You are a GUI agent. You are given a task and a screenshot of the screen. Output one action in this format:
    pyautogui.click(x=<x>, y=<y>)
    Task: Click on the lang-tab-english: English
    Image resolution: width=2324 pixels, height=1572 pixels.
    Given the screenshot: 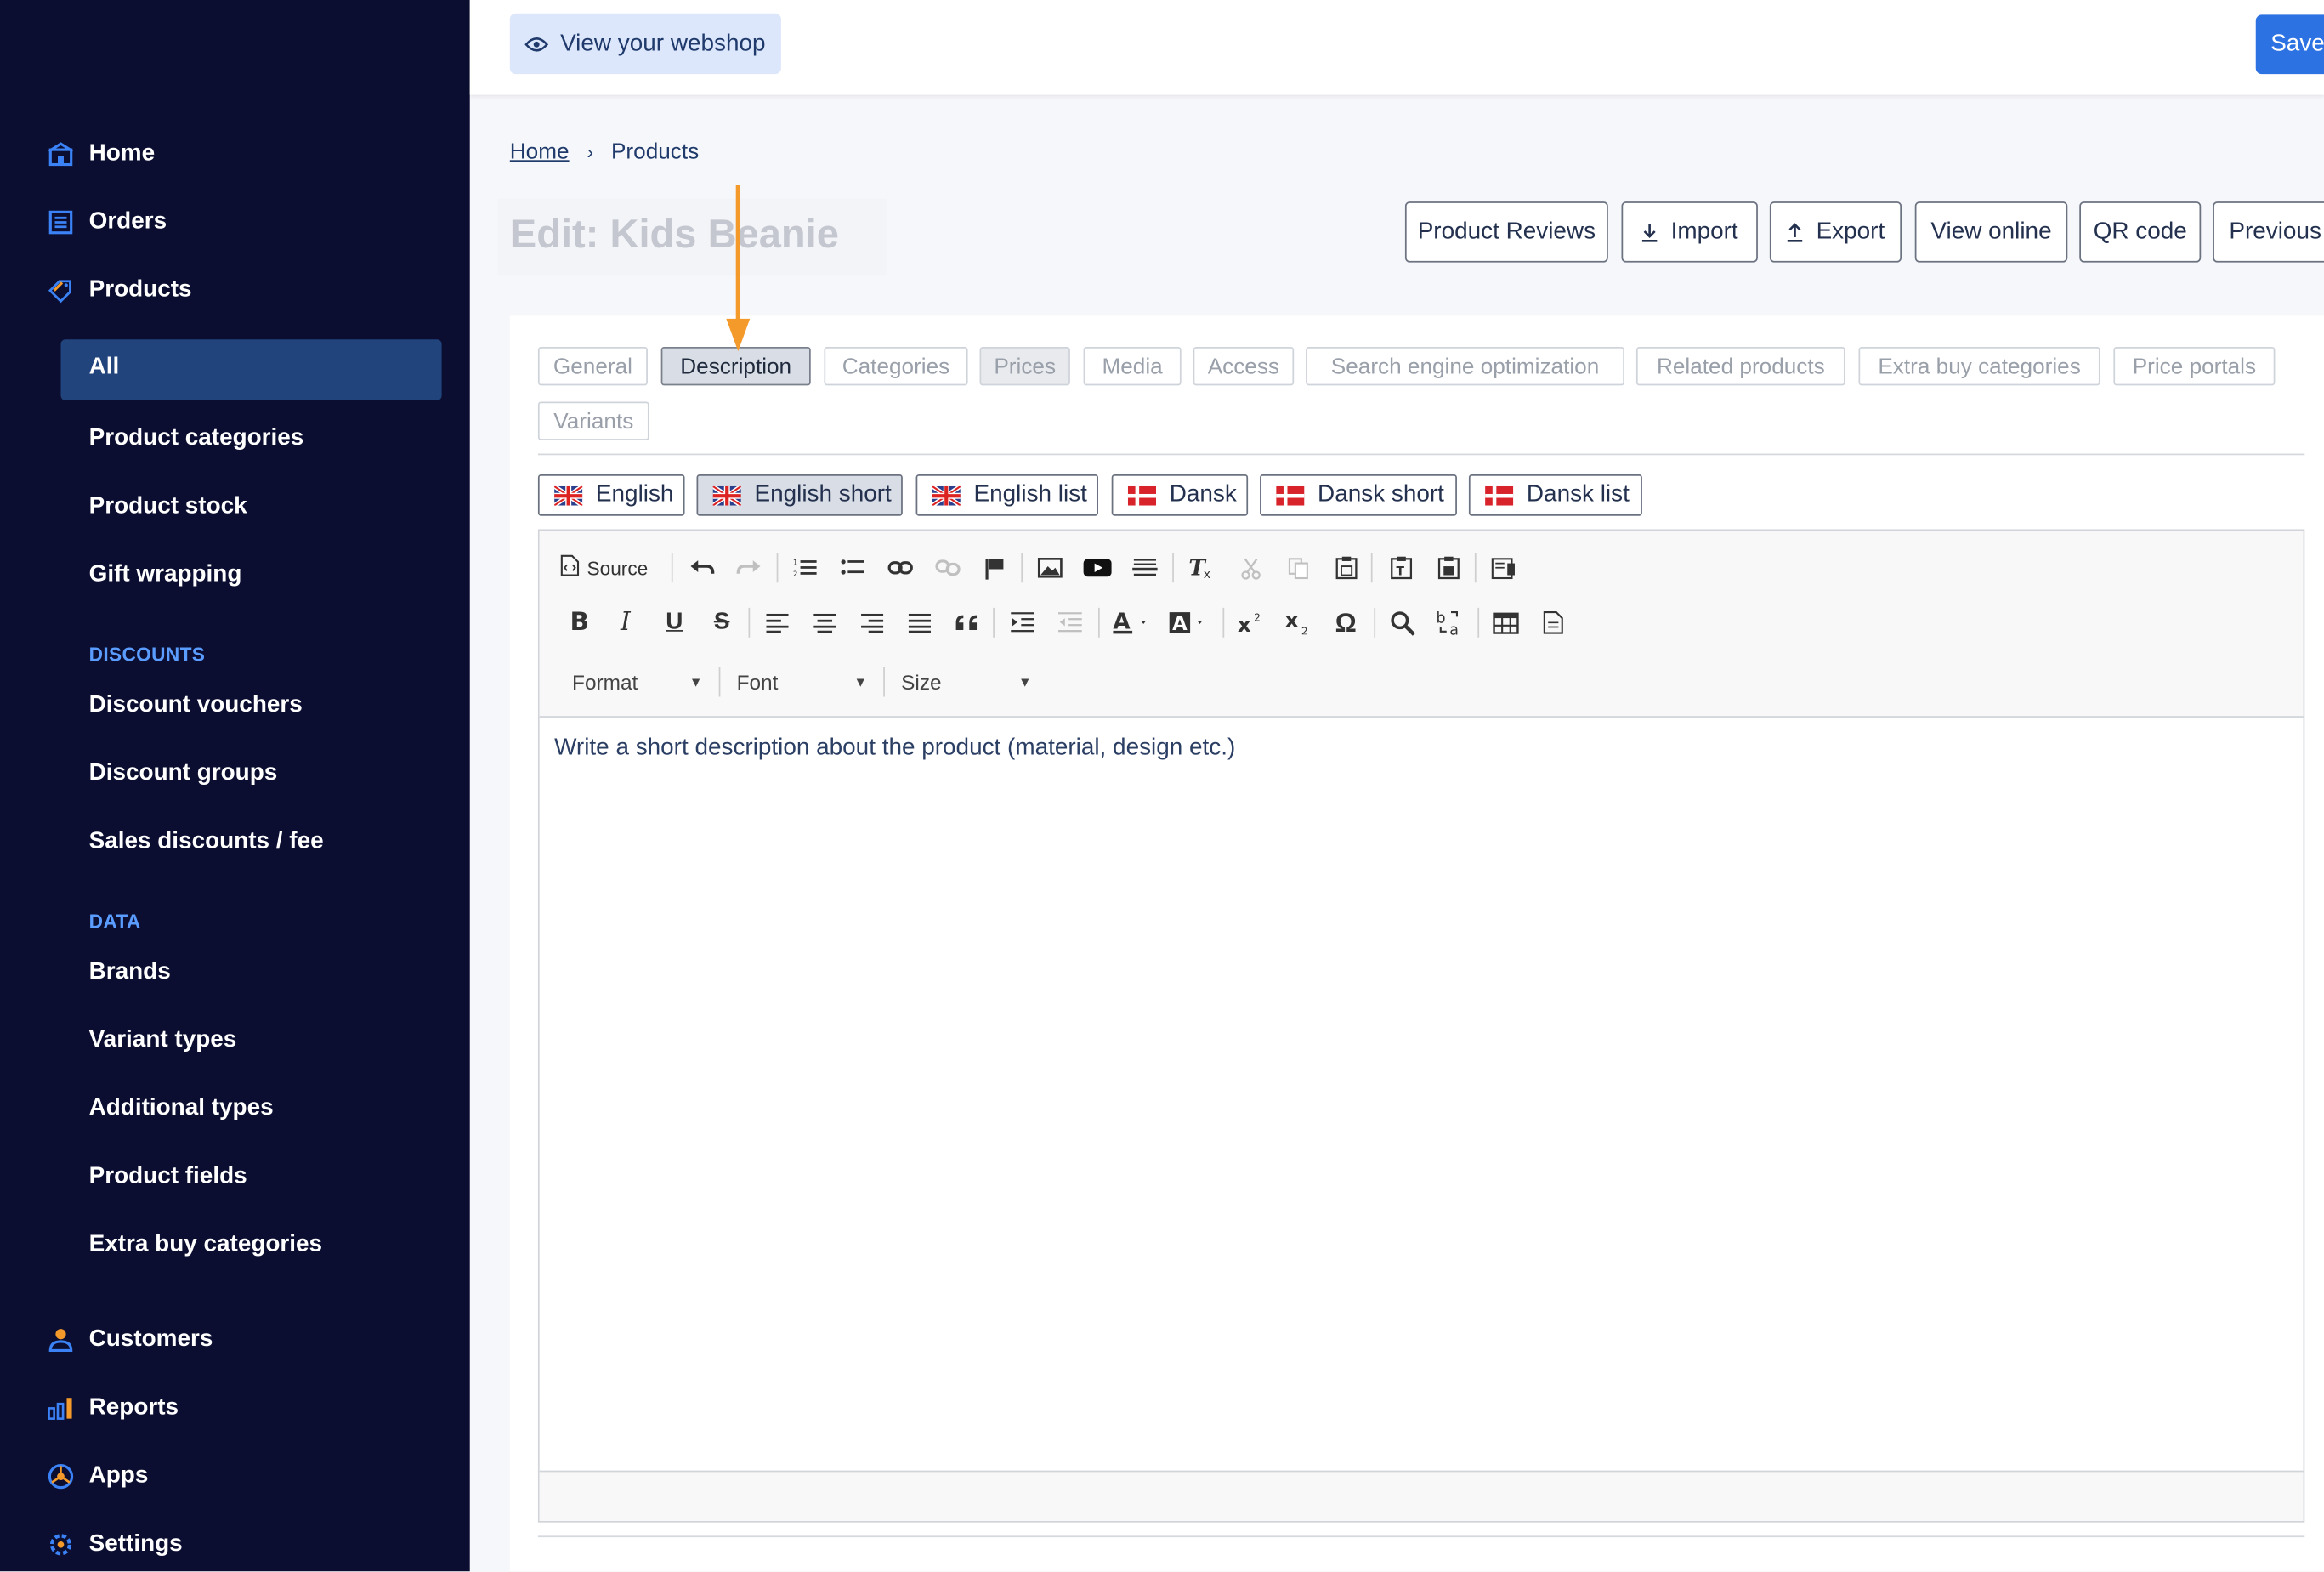 What is the action you would take?
    pyautogui.click(x=611, y=495)
    